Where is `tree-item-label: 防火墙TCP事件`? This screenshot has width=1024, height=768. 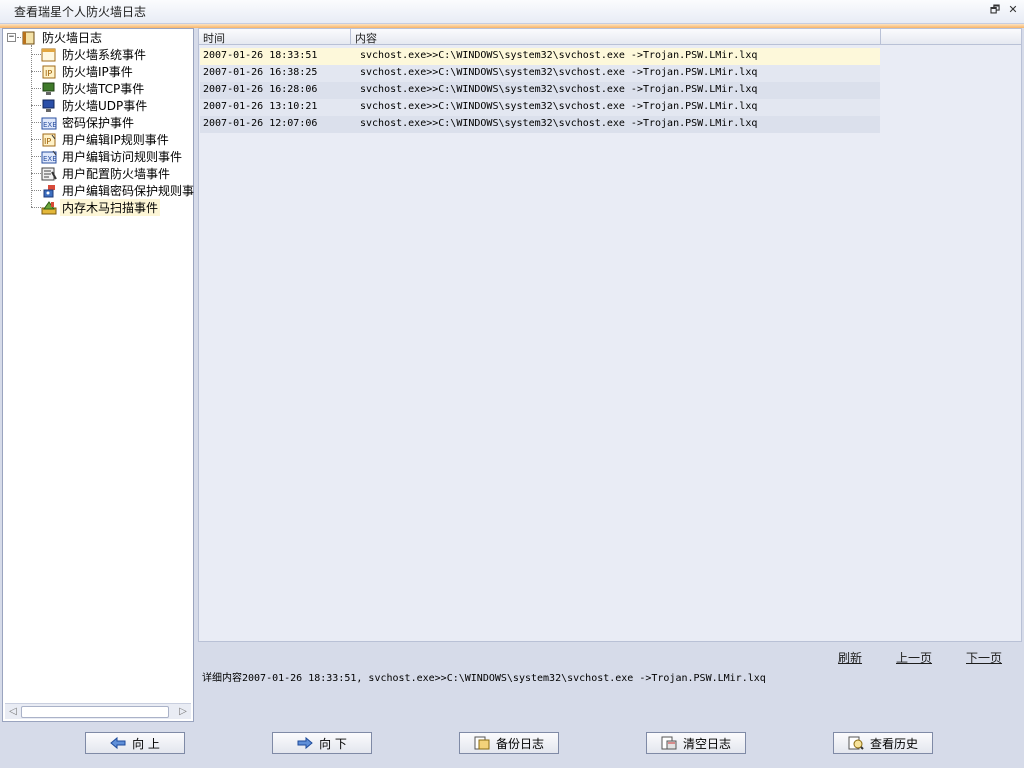
tree-item-label: 防火墙TCP事件 is located at coordinates (103, 89).